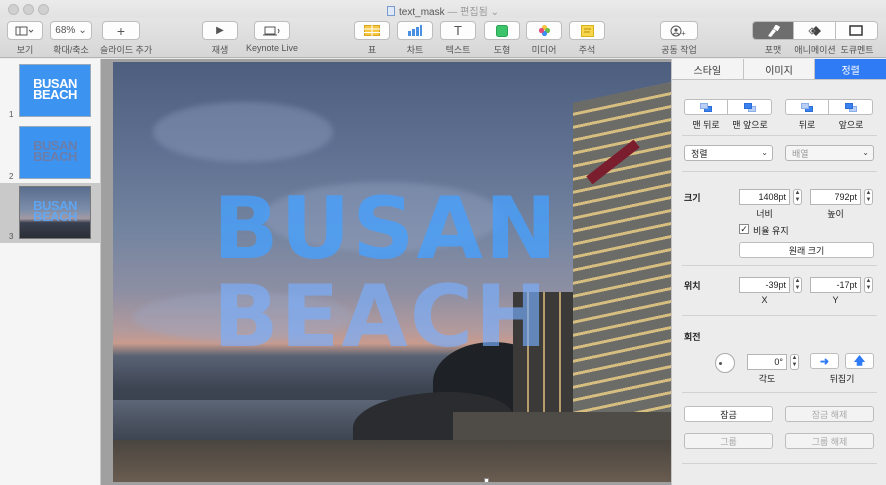  I want to click on collaborate-icon: +, so click(678, 31).